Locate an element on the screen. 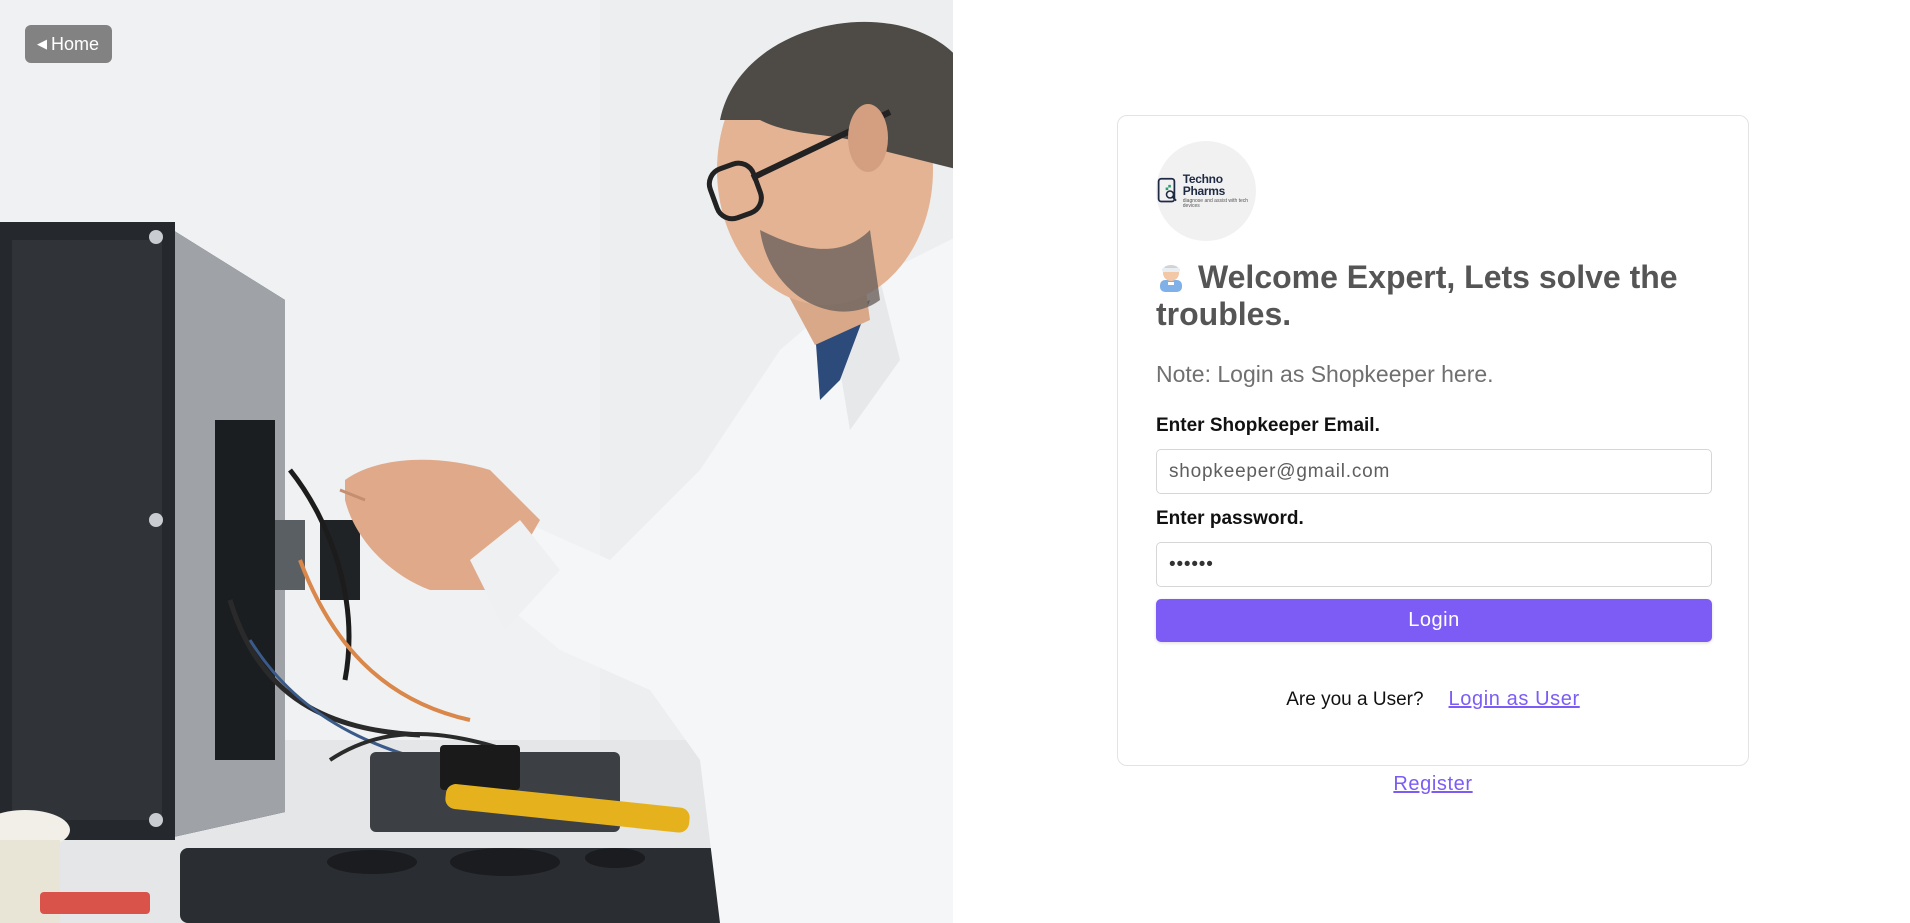  password-field is located at coordinates (1434, 564).